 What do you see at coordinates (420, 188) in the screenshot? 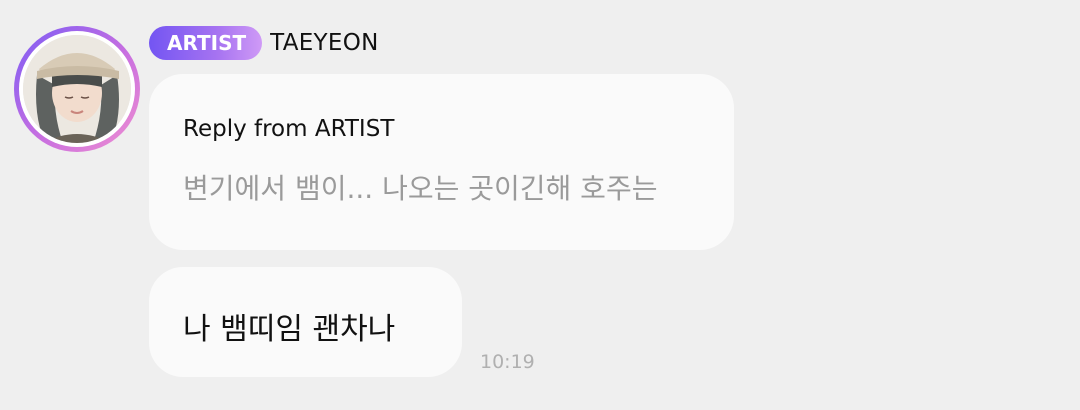
I see `quoted-message-text: 변기에서 뱀이... 나오는 곳이긴해 호주는` at bounding box center [420, 188].